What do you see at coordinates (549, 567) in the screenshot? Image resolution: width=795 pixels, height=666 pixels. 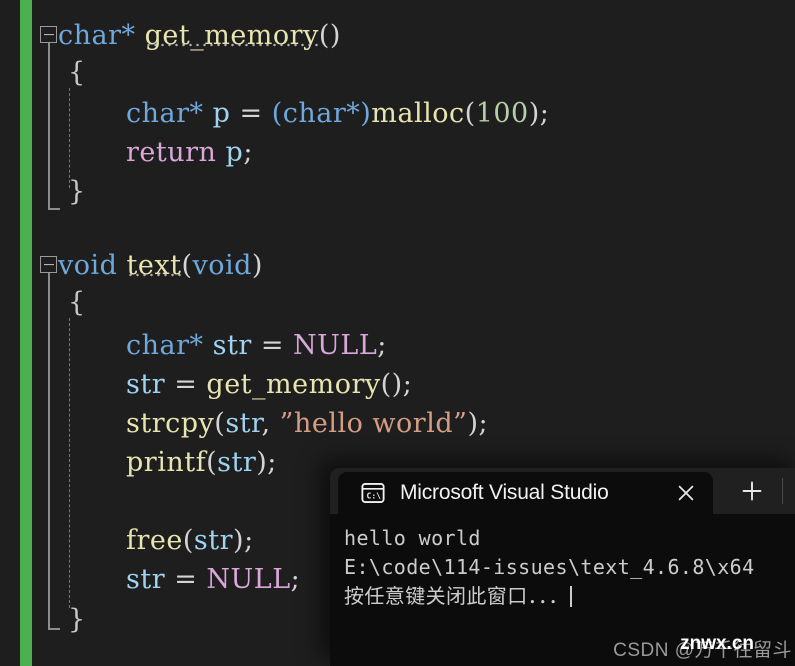 I see `terminal-line-2: E:\code\114-issues\text_4.6.8\x64` at bounding box center [549, 567].